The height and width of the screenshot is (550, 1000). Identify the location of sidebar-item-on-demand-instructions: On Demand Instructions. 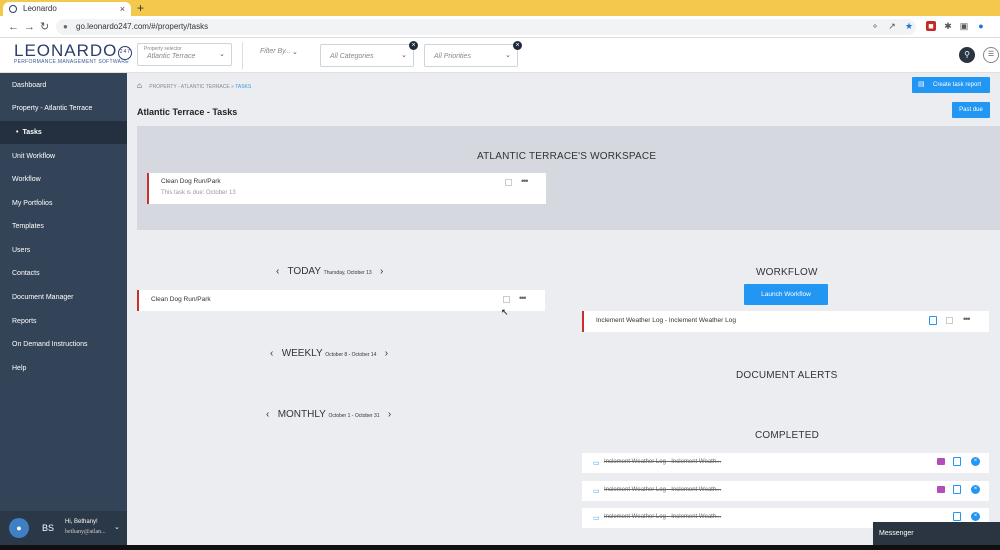
(63, 344).